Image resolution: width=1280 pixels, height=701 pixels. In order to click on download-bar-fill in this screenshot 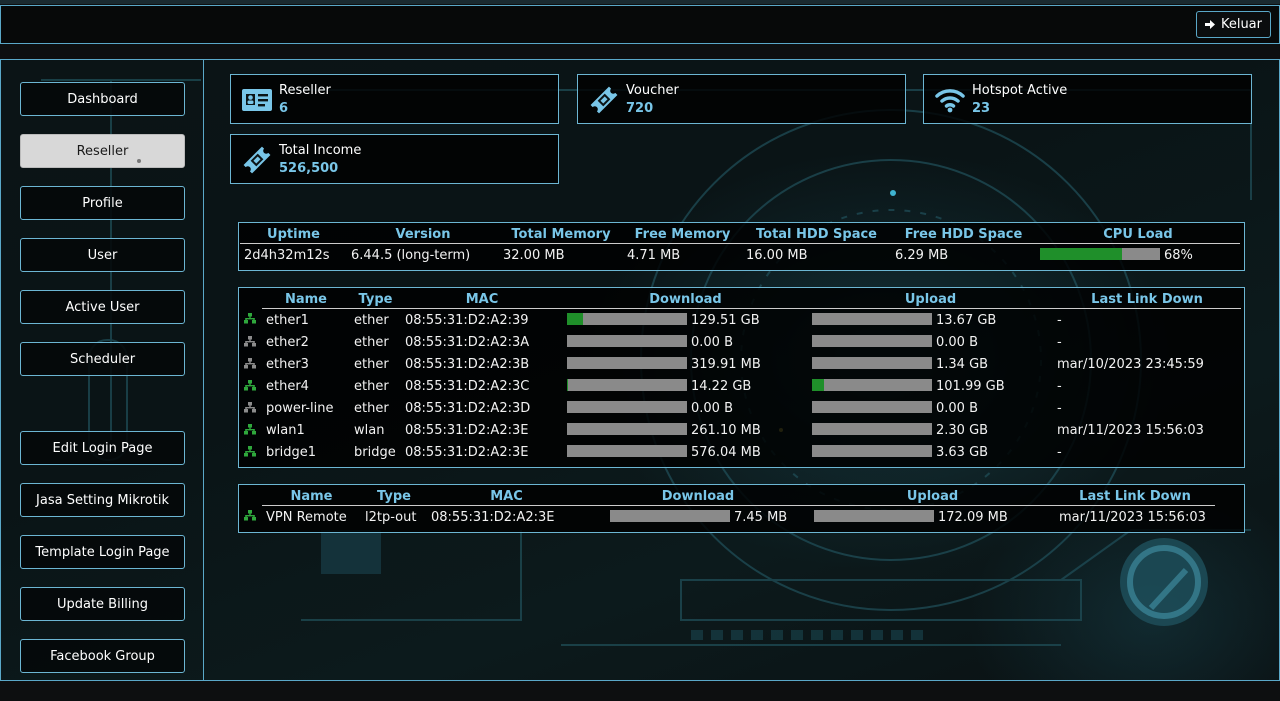, I will do `click(575, 318)`.